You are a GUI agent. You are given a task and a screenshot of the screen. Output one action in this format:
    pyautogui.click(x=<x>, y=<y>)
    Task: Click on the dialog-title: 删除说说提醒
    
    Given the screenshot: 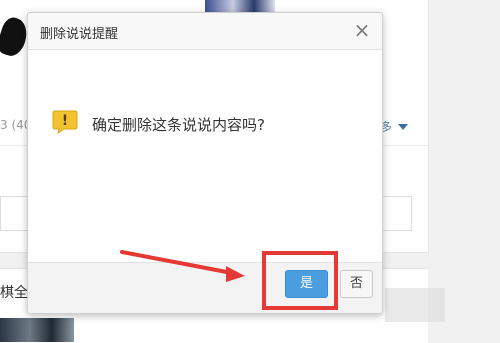 What is the action you would take?
    pyautogui.click(x=79, y=34)
    